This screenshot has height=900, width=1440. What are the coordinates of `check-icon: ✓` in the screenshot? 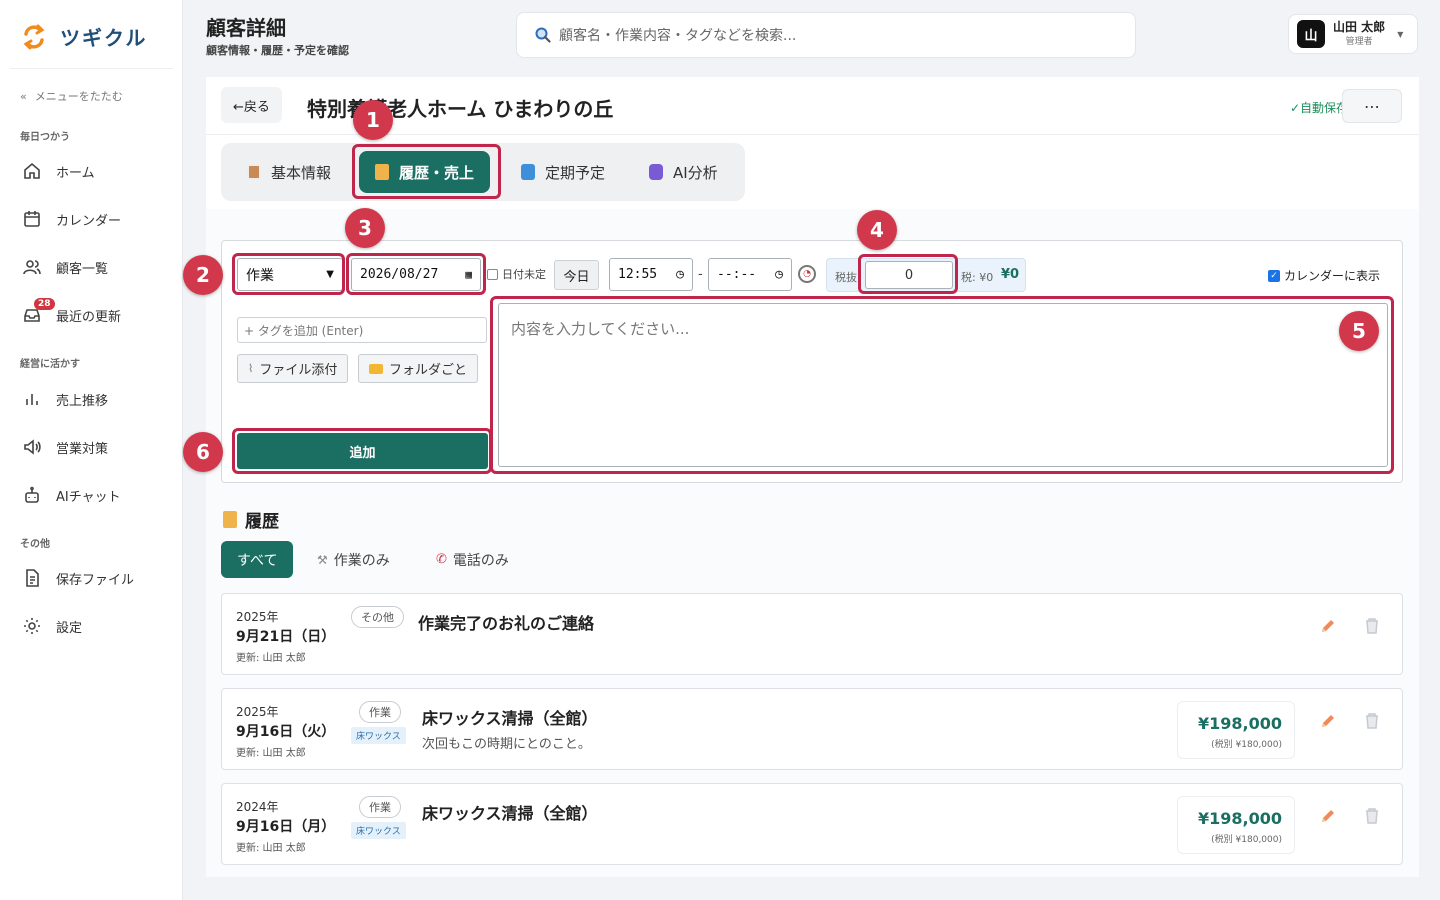 It's located at (1274, 275).